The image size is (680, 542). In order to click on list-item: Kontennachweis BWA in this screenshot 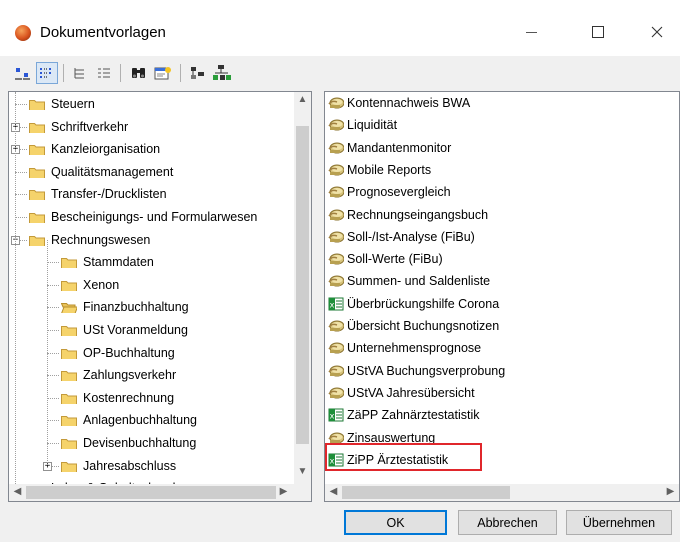, I will do `click(475, 103)`.